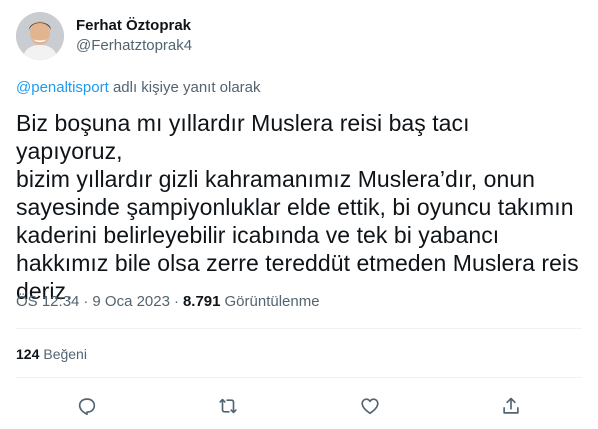 The image size is (598, 429). I want to click on reply-context: @penaltisport adlı kişiye yanıt olarak, so click(138, 88).